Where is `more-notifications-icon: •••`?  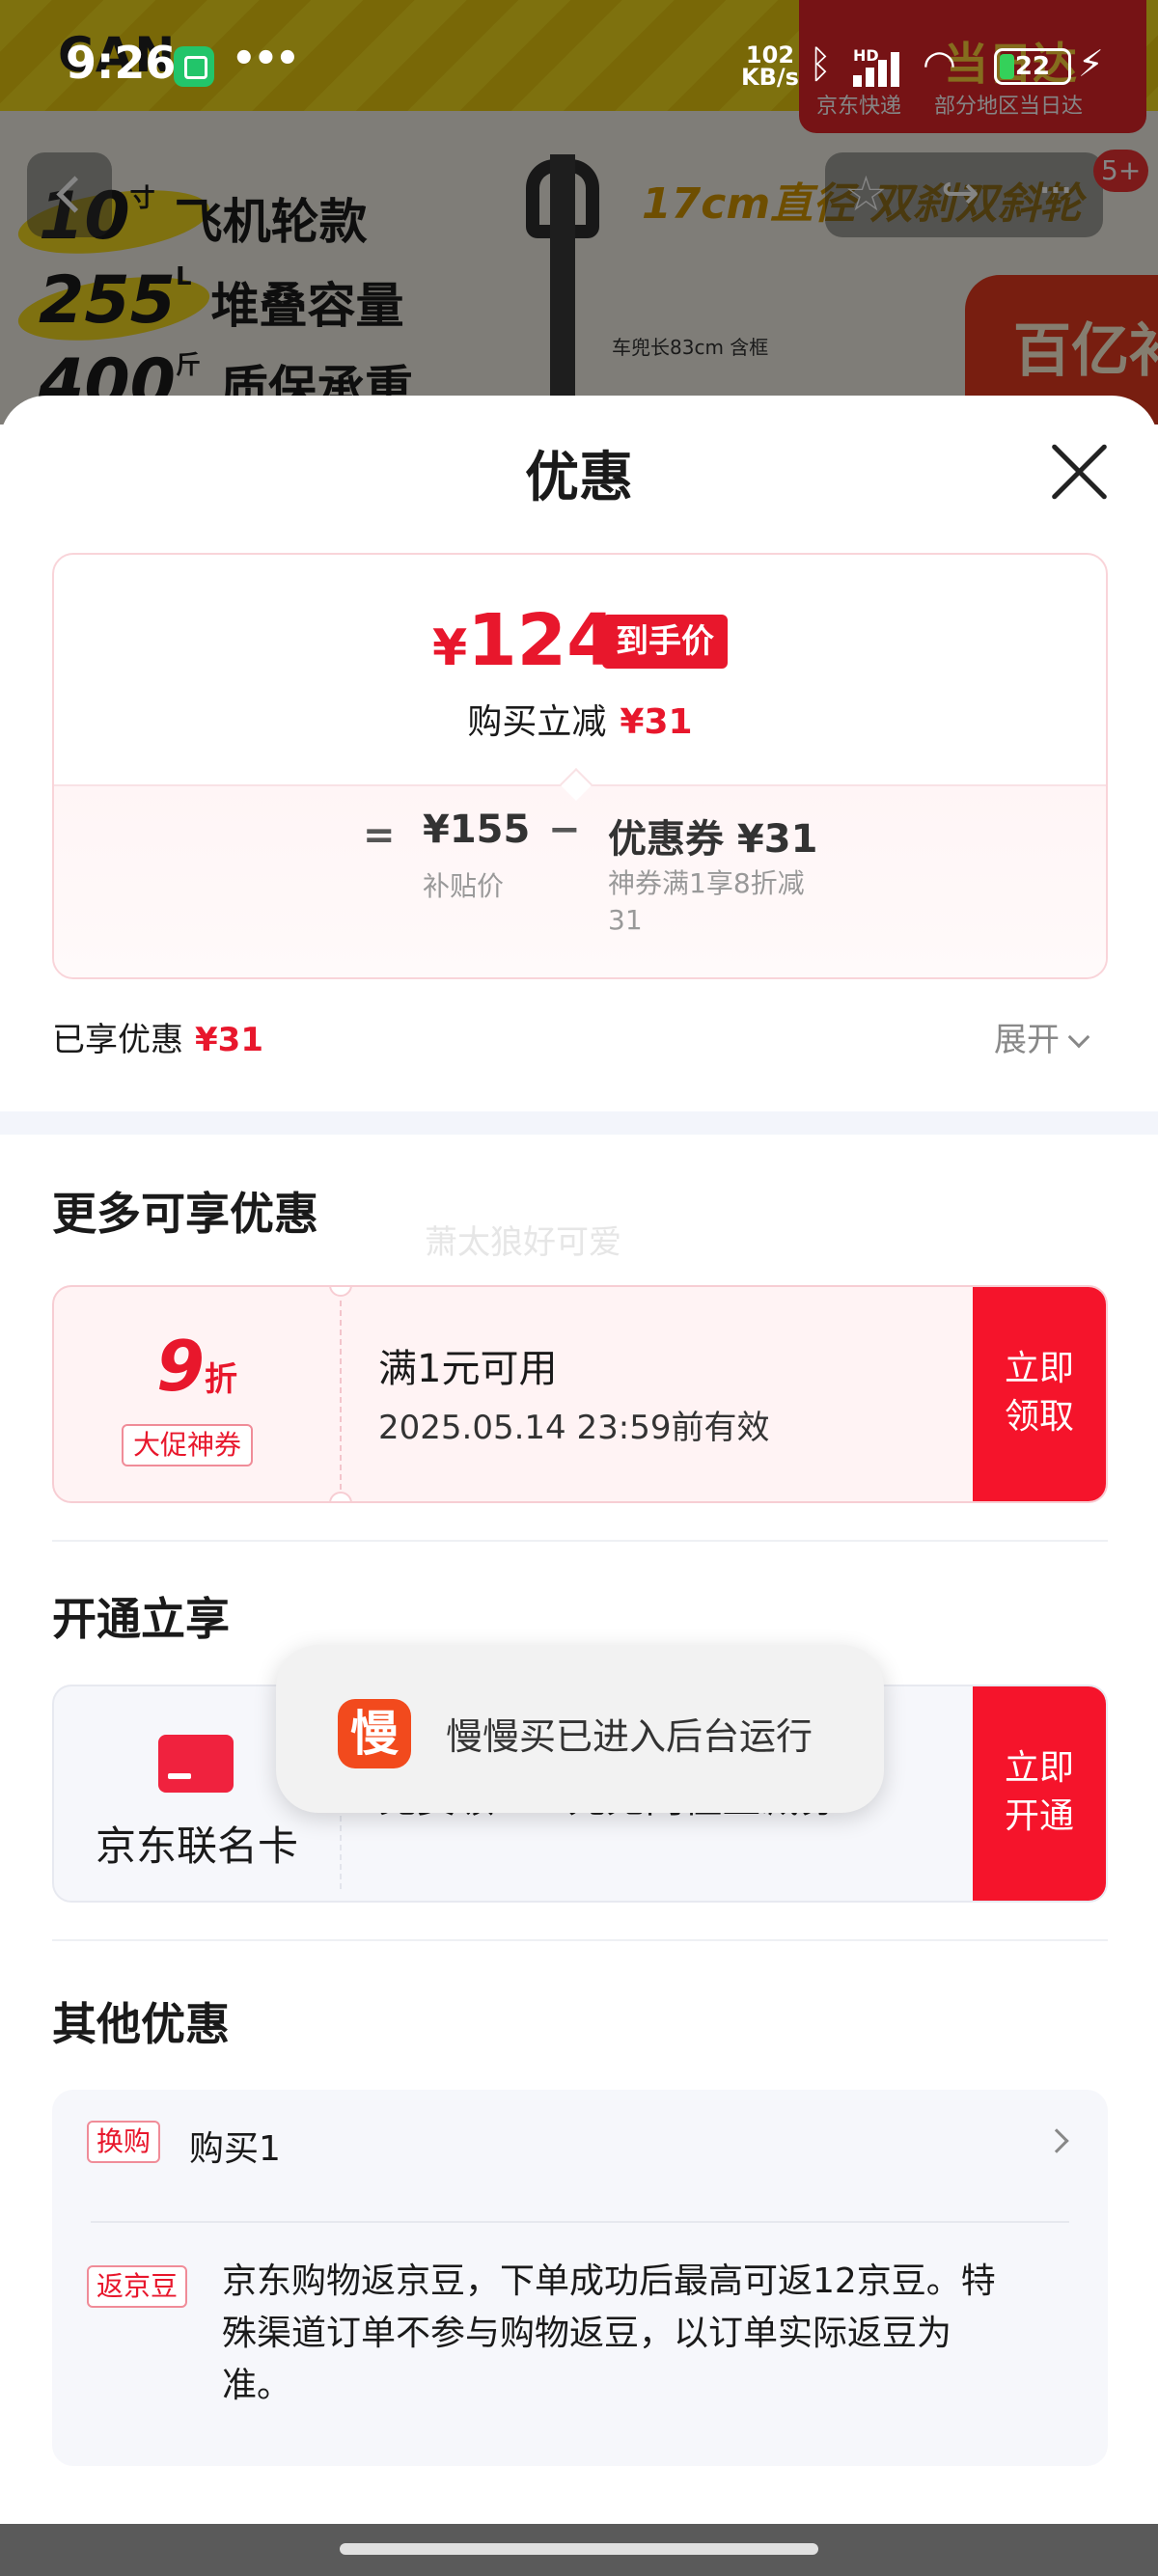 more-notifications-icon: ••• is located at coordinates (266, 59).